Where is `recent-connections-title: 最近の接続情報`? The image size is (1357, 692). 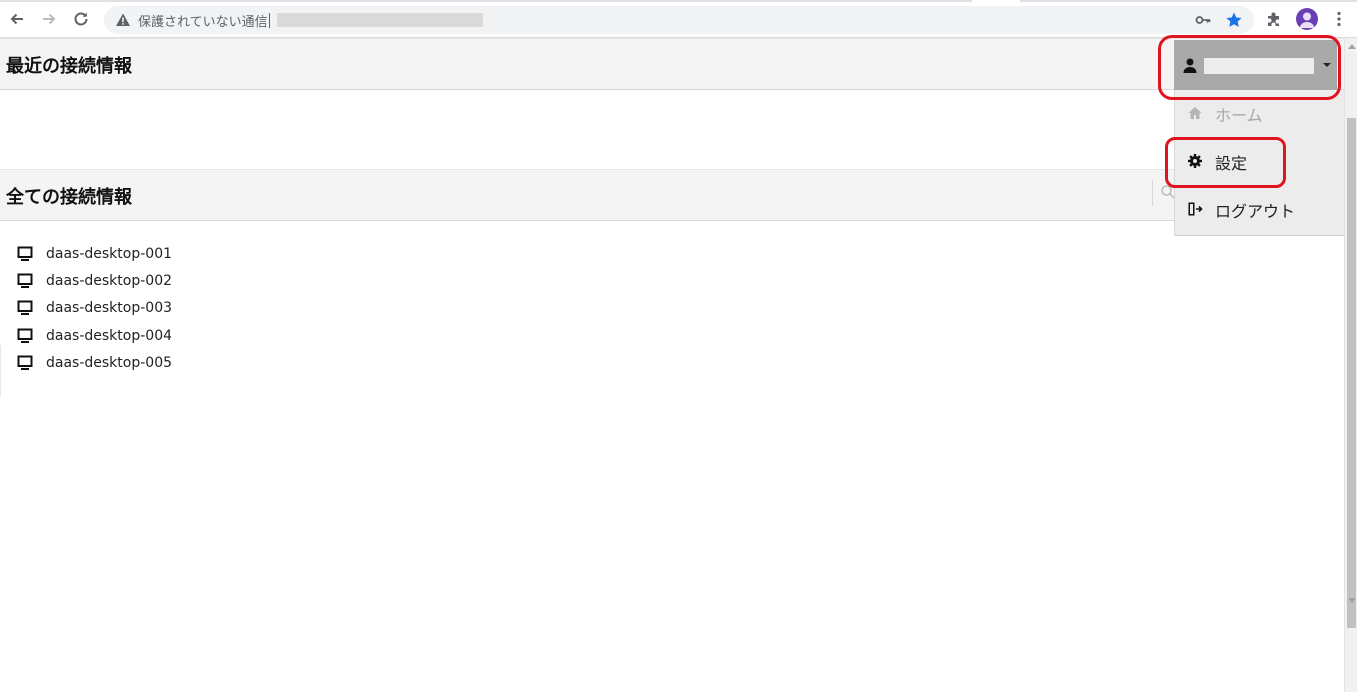
recent-connections-title: 最近の接続情報 is located at coordinates (69, 66).